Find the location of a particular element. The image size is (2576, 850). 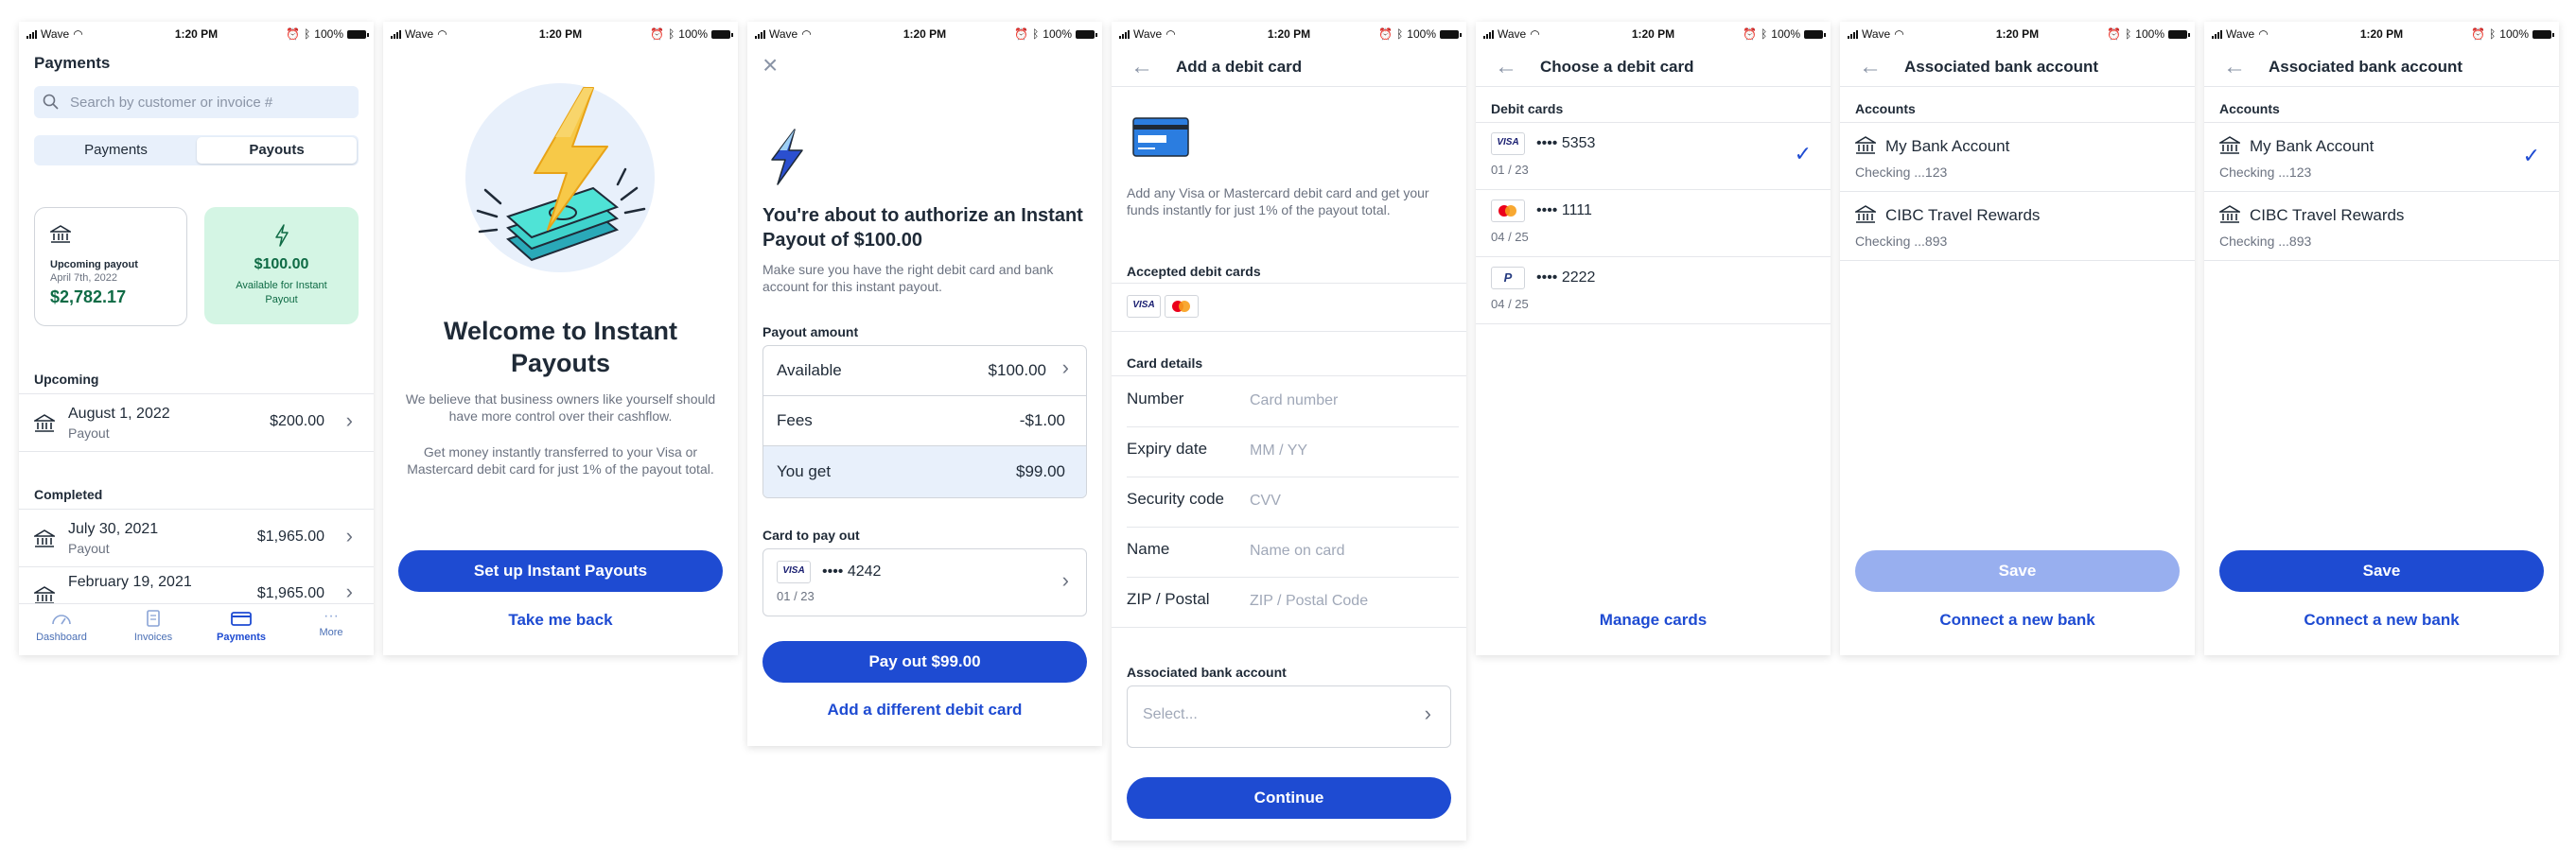

accounts-label: Accounts is located at coordinates (2250, 108).